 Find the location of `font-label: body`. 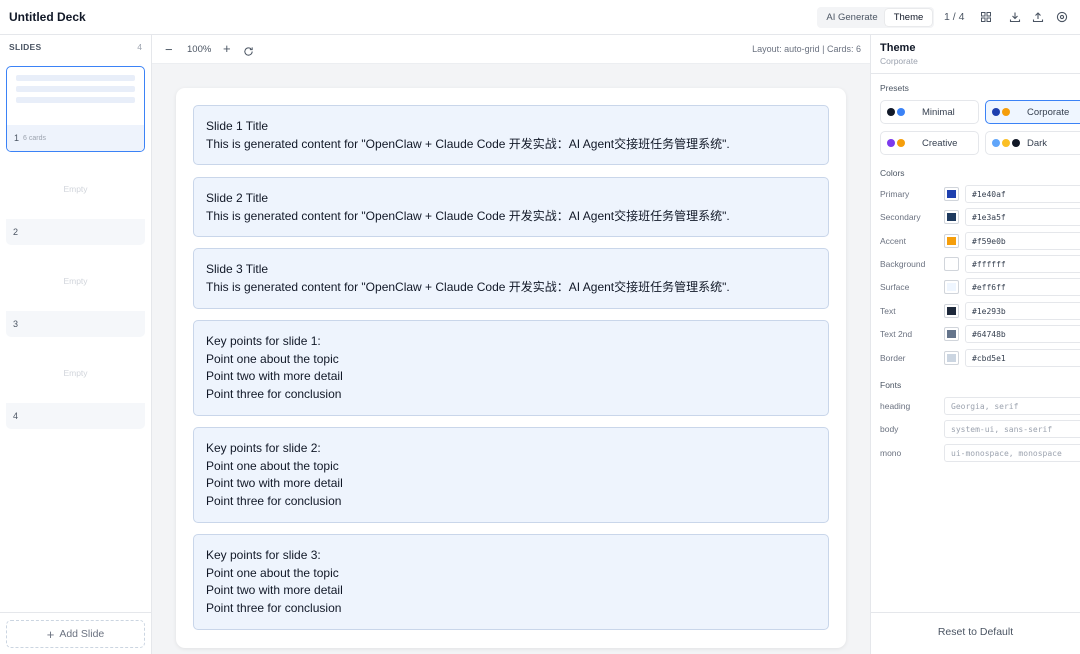

font-label: body is located at coordinates (889, 429).